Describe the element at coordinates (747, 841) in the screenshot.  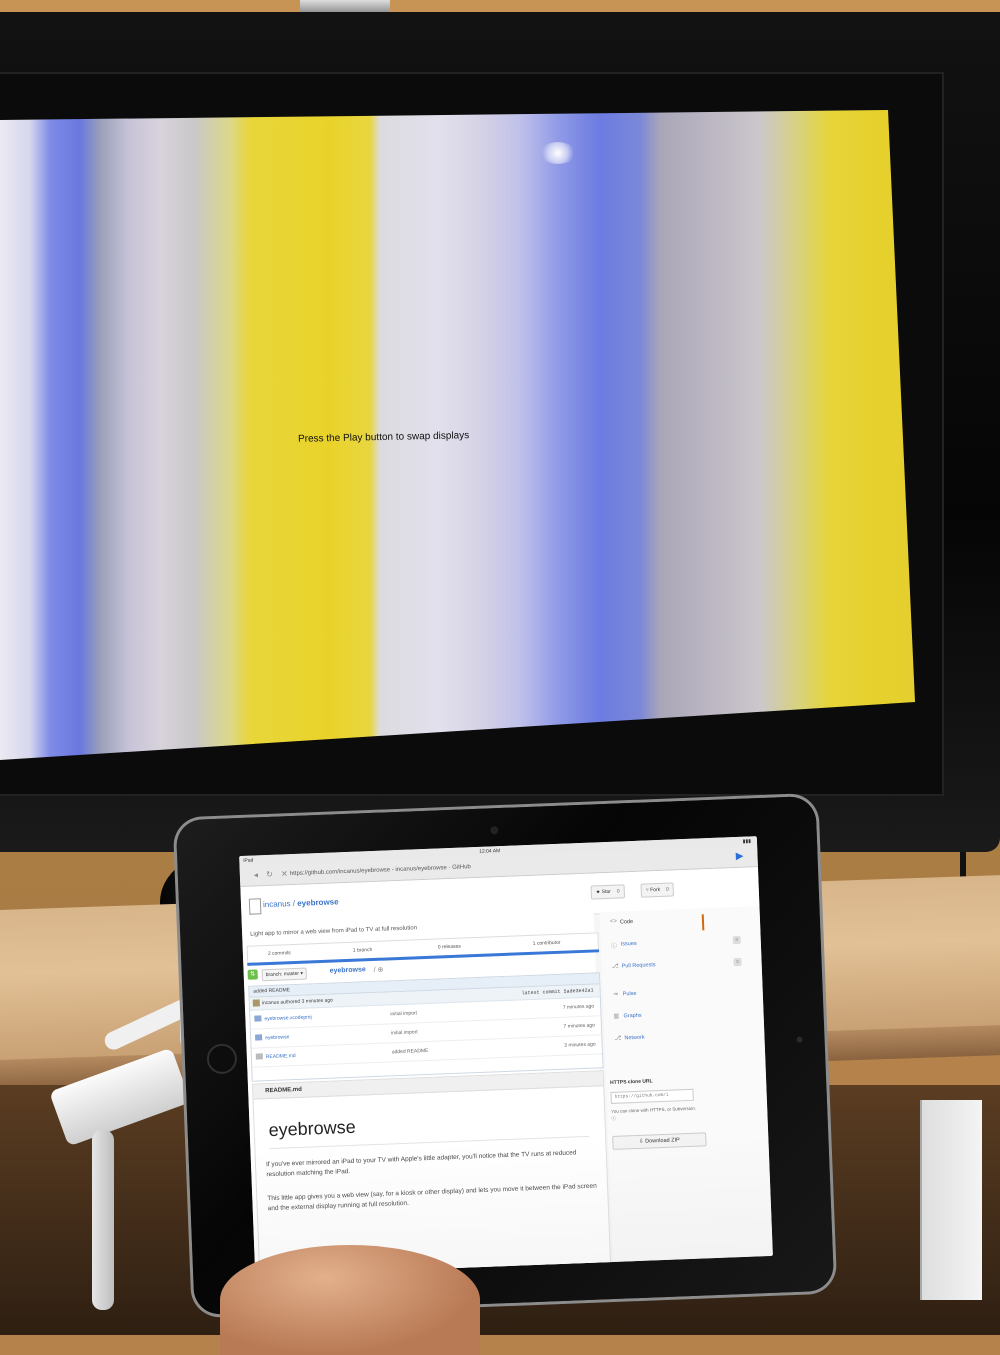
I see `battery-icon: ▮▮▮` at that location.